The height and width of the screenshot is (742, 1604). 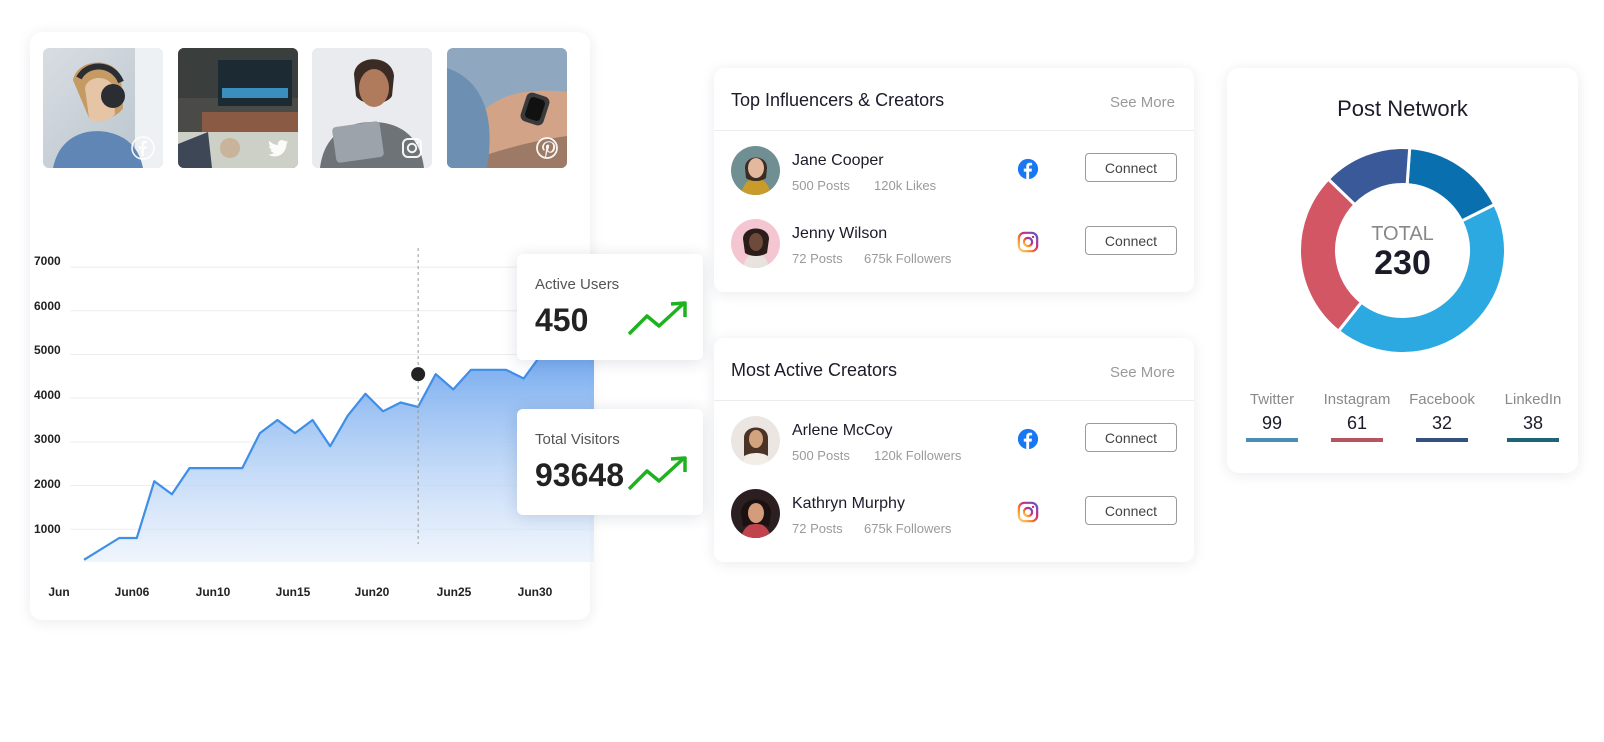 I want to click on legend-label: Facebook, so click(x=1442, y=399).